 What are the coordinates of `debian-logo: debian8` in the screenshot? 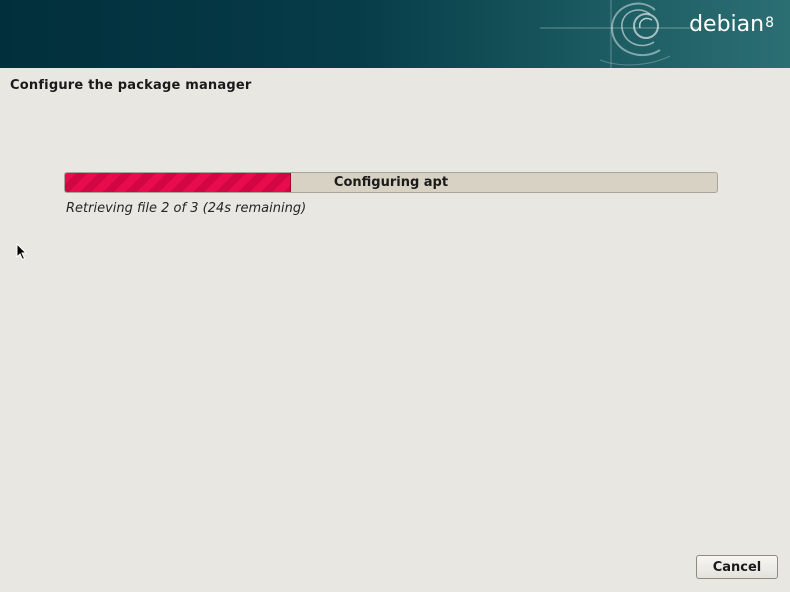 It's located at (731, 24).